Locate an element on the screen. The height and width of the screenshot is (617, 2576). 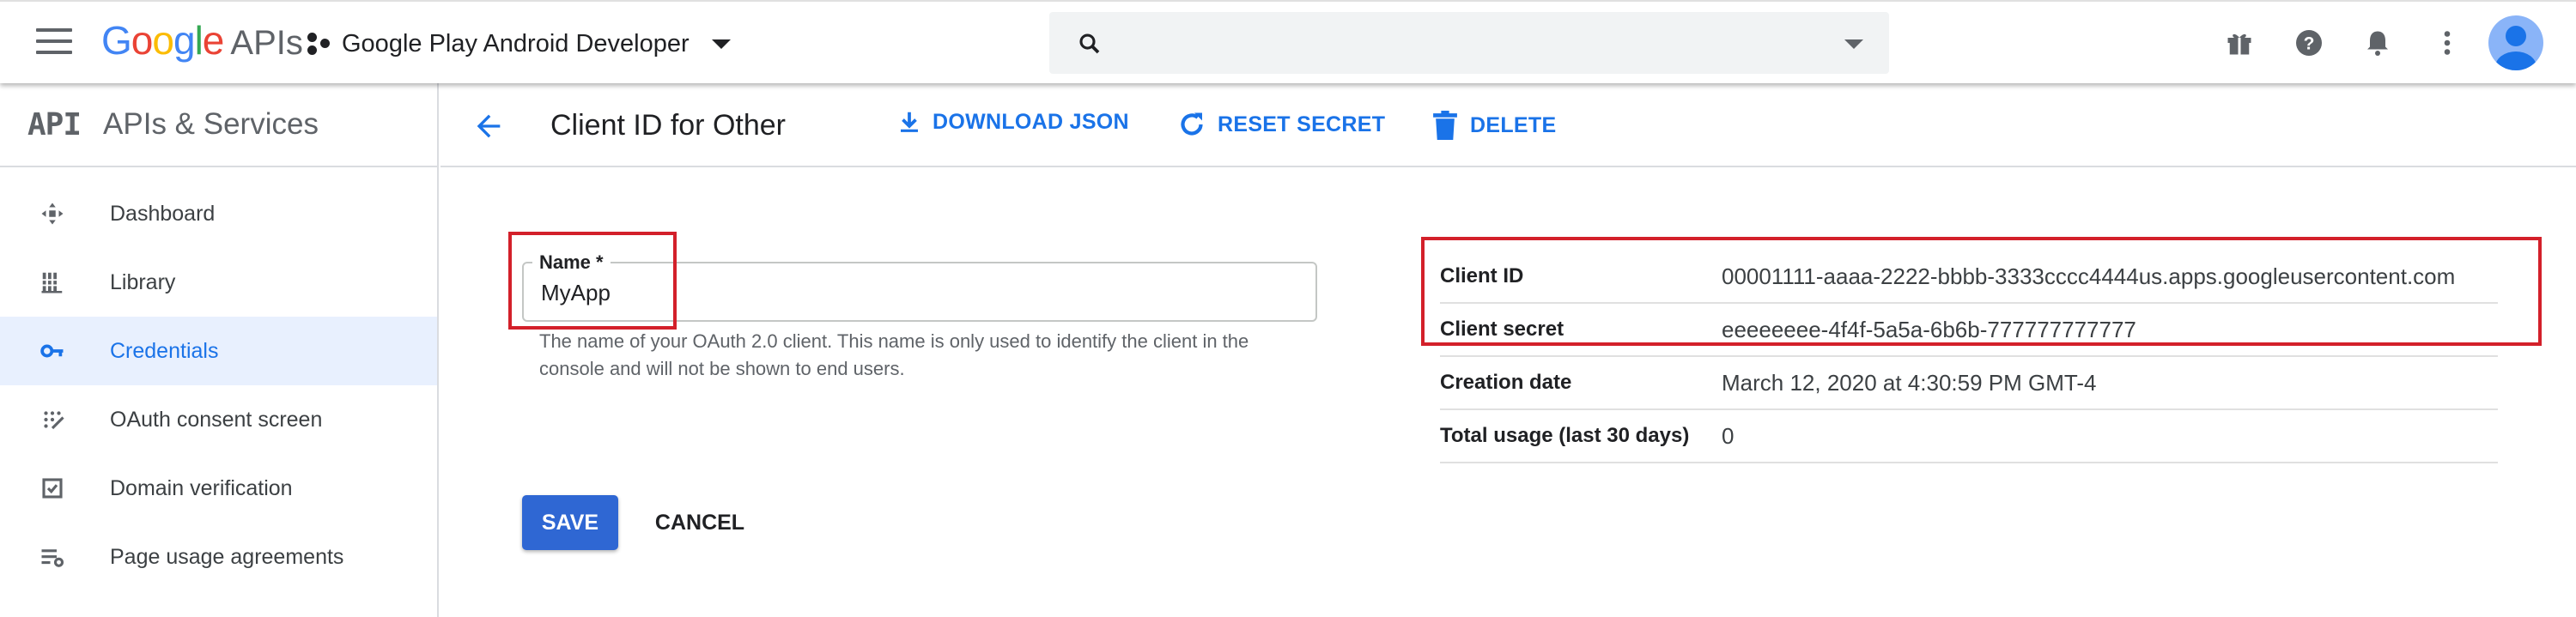
table-row: Total usage (last 30 days) 0 is located at coordinates (1969, 437).